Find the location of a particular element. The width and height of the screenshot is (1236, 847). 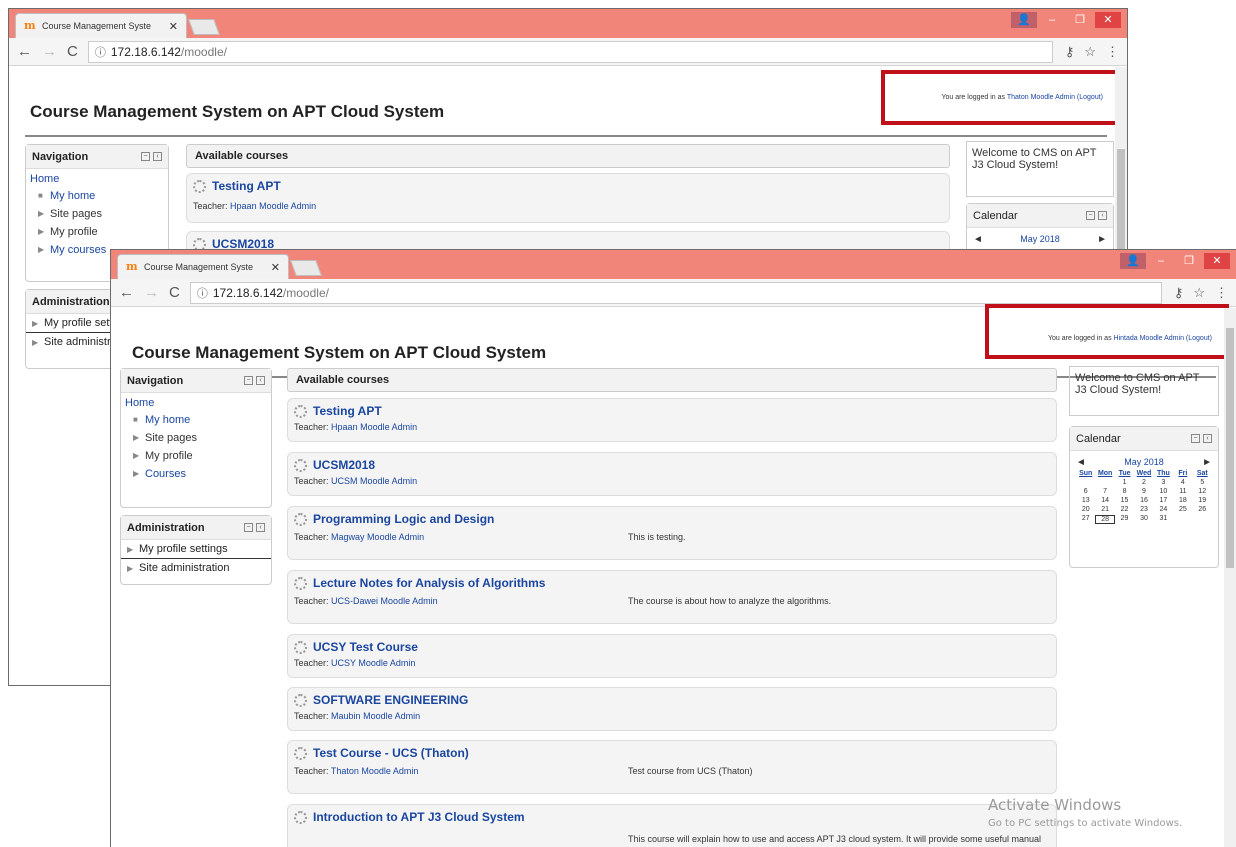

calendar-day: 5 is located at coordinates (1202, 482).